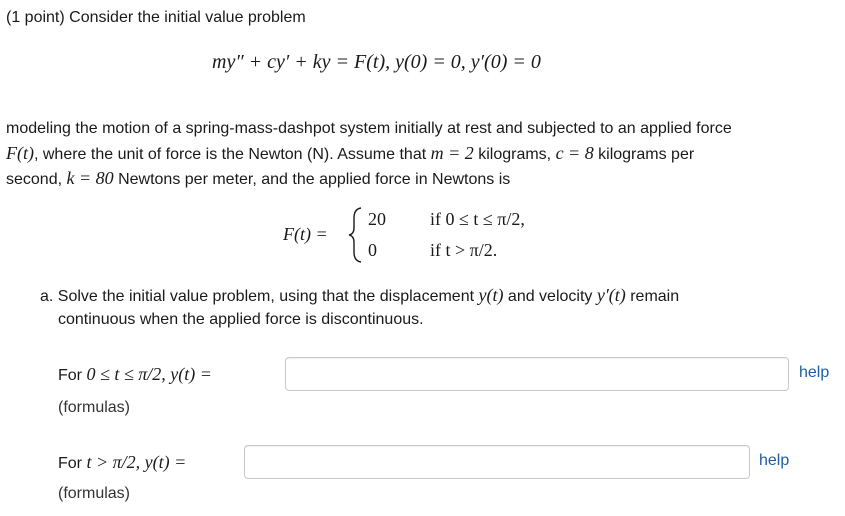 This screenshot has height=516, width=845. Describe the element at coordinates (537, 374) in the screenshot. I see `answer-1-input` at that location.